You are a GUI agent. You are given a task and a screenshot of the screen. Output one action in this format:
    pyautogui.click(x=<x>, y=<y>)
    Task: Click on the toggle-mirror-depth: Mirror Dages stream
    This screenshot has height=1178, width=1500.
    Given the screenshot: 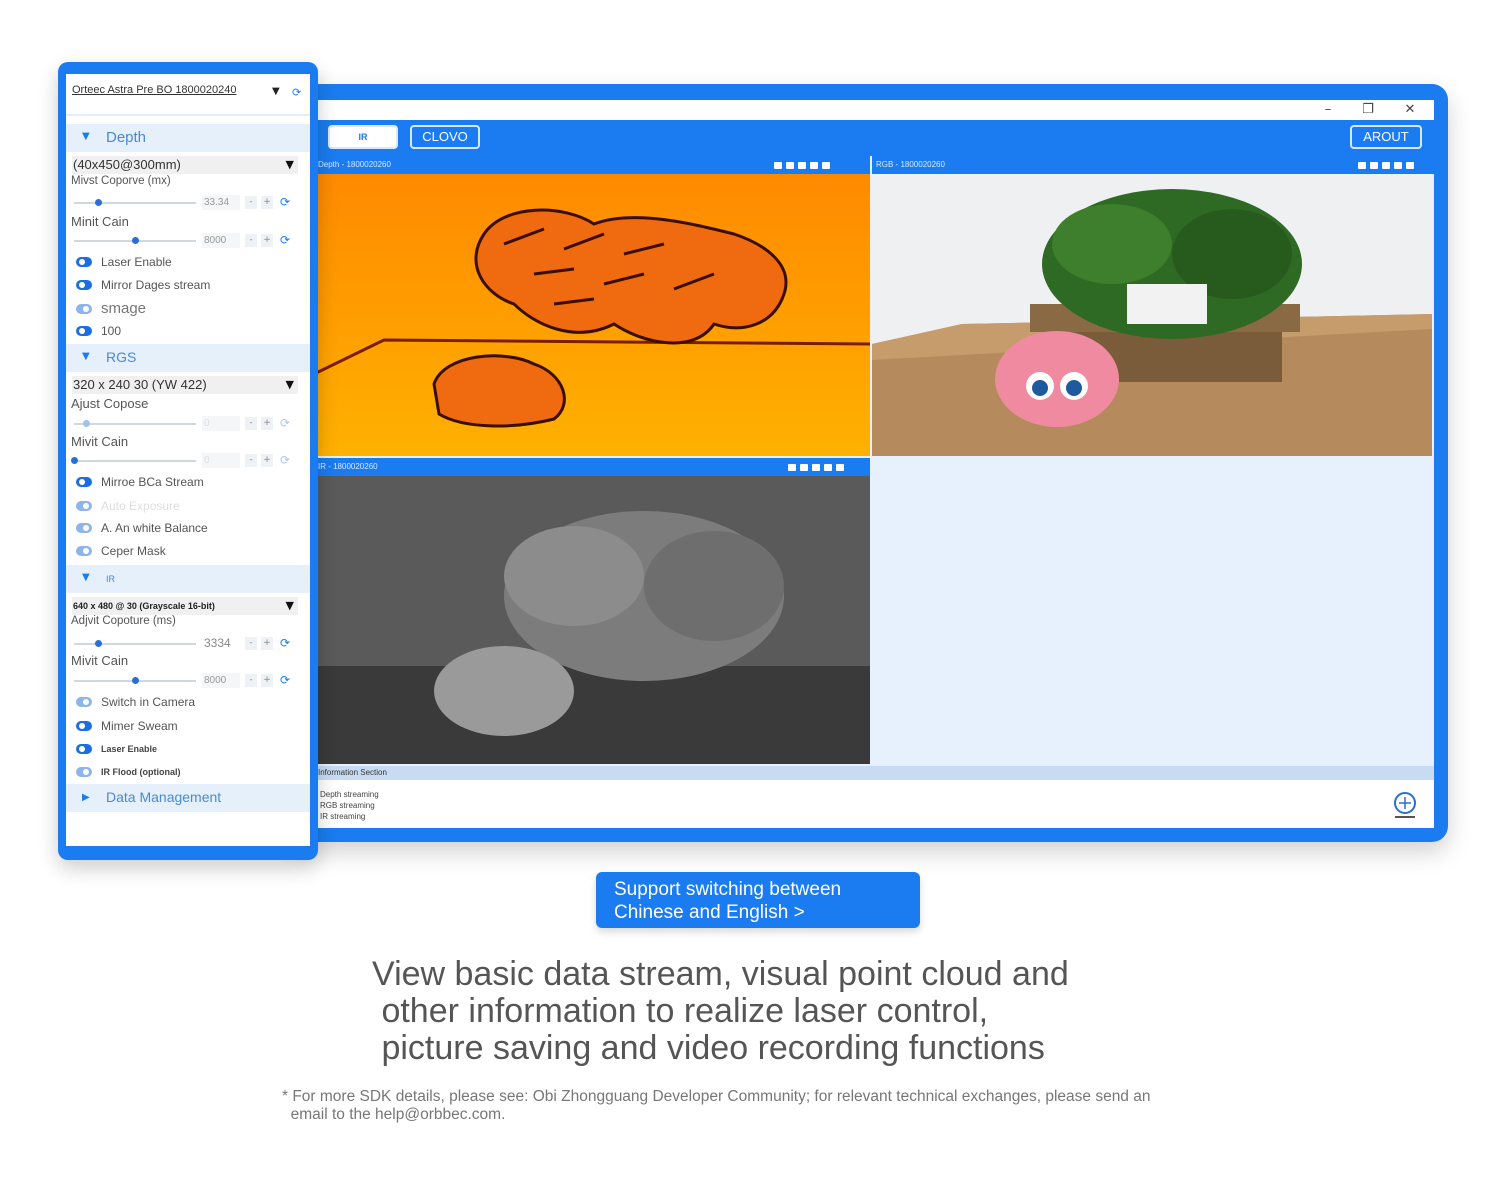 What is the action you would take?
    pyautogui.click(x=188, y=285)
    